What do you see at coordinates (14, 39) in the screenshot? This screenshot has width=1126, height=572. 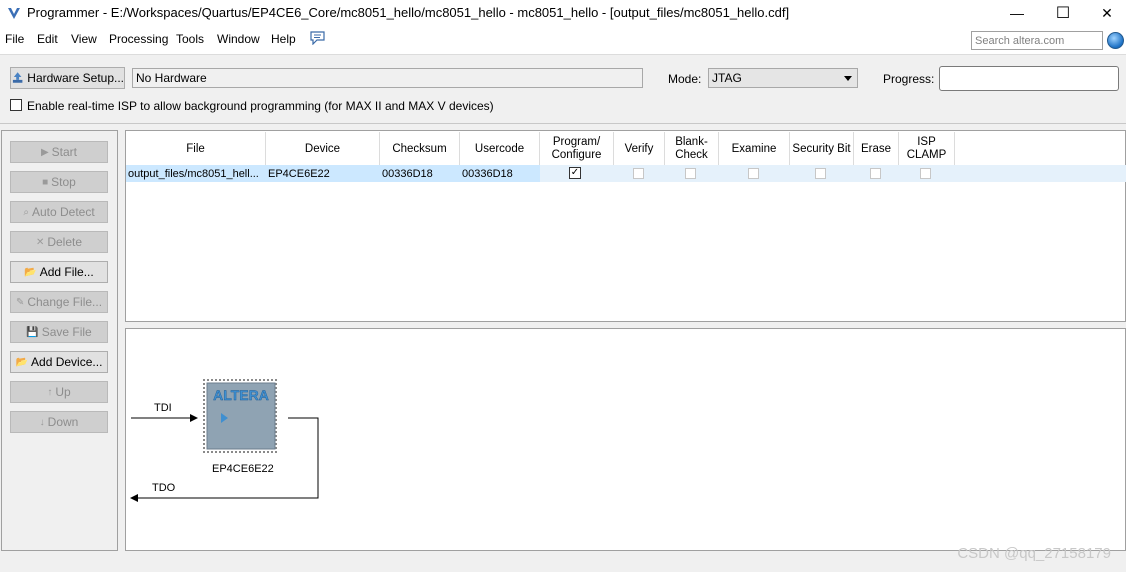 I see `menu-file: File` at bounding box center [14, 39].